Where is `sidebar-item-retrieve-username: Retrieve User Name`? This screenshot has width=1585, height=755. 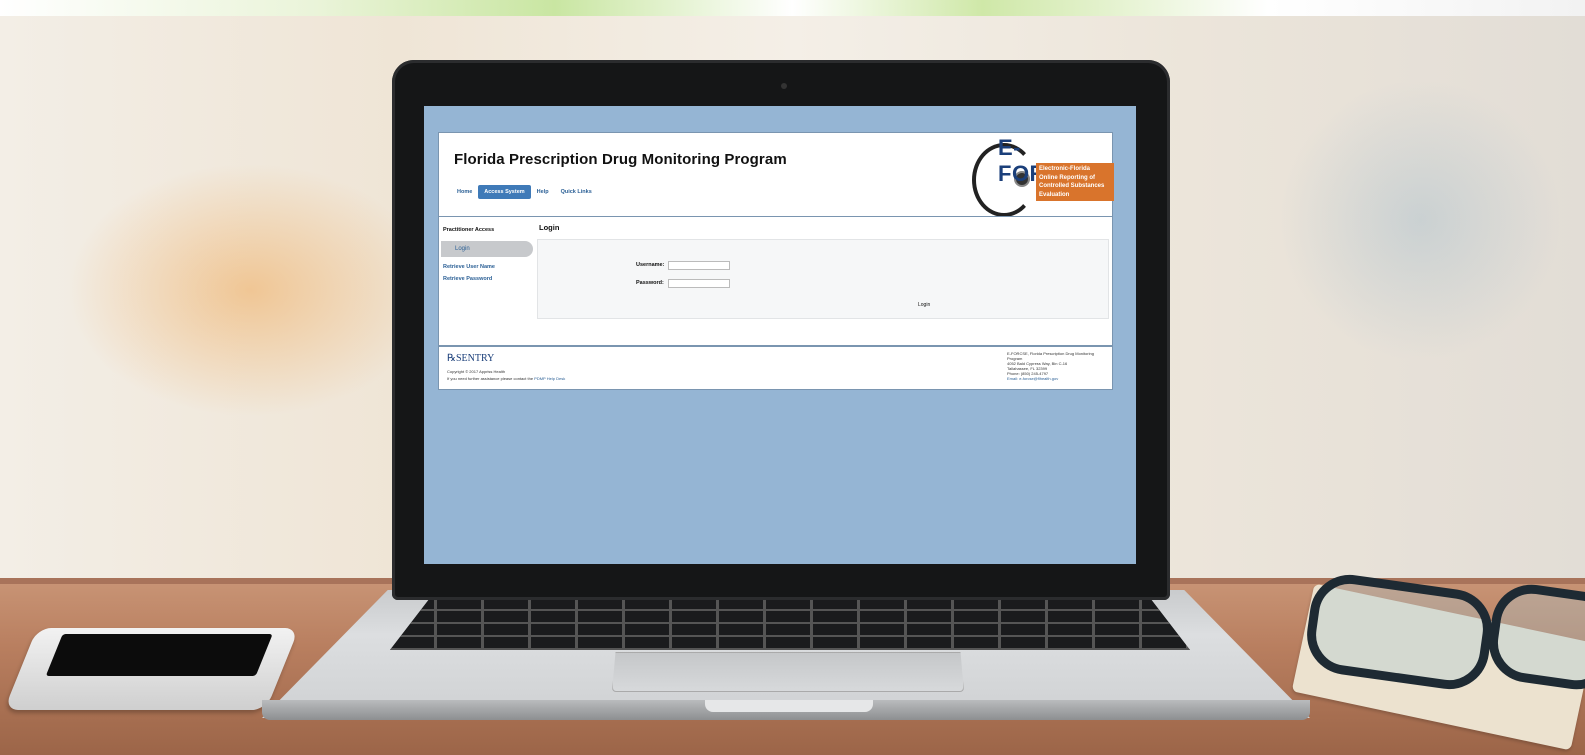
sidebar-item-retrieve-username: Retrieve User Name is located at coordinates (469, 267).